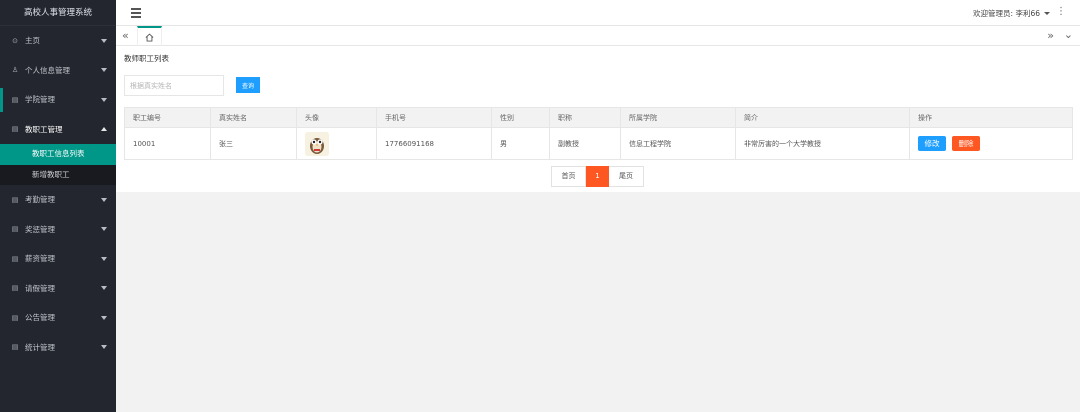 The height and width of the screenshot is (412, 1080). Describe the element at coordinates (58, 175) in the screenshot. I see `sidebar-subitem-add-staff: 新增教职工` at that location.